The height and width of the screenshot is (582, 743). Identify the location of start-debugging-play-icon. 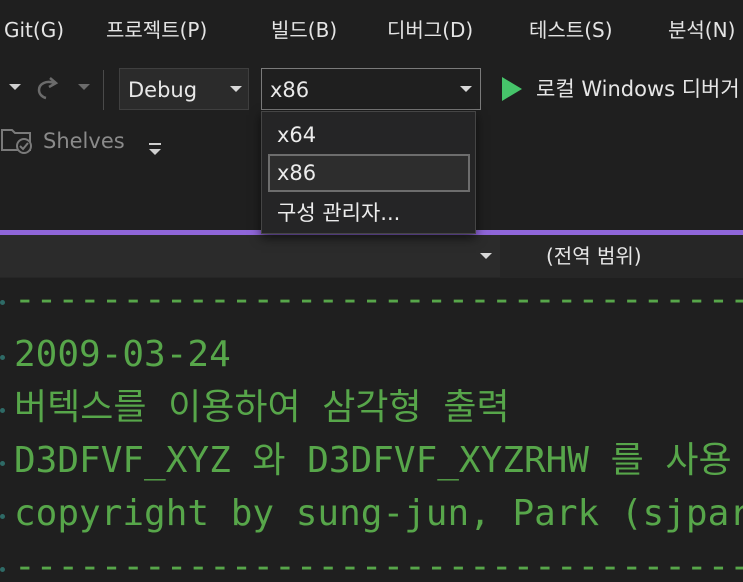
(512, 89).